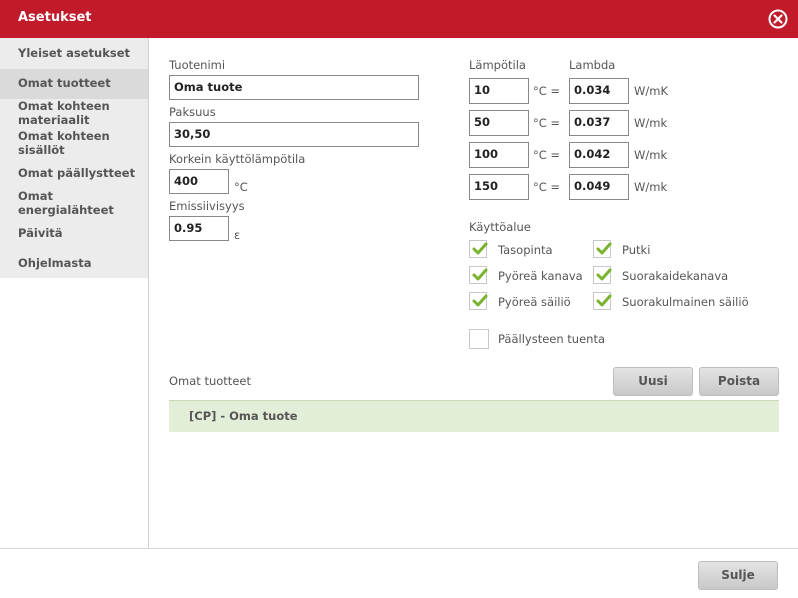  Describe the element at coordinates (500, 227) in the screenshot. I see `usage-title: Käyttöalue` at that location.